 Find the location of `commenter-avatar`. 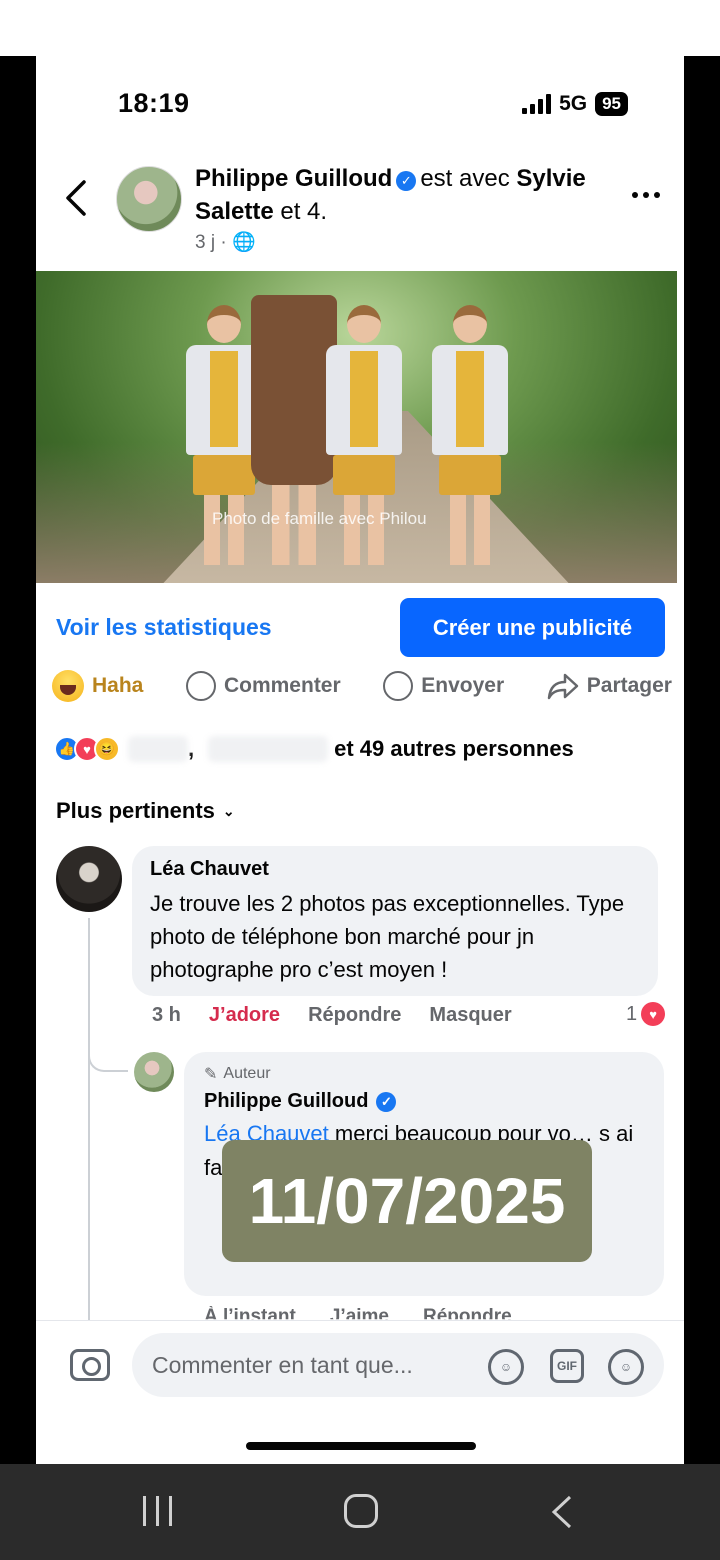

commenter-avatar is located at coordinates (89, 879).